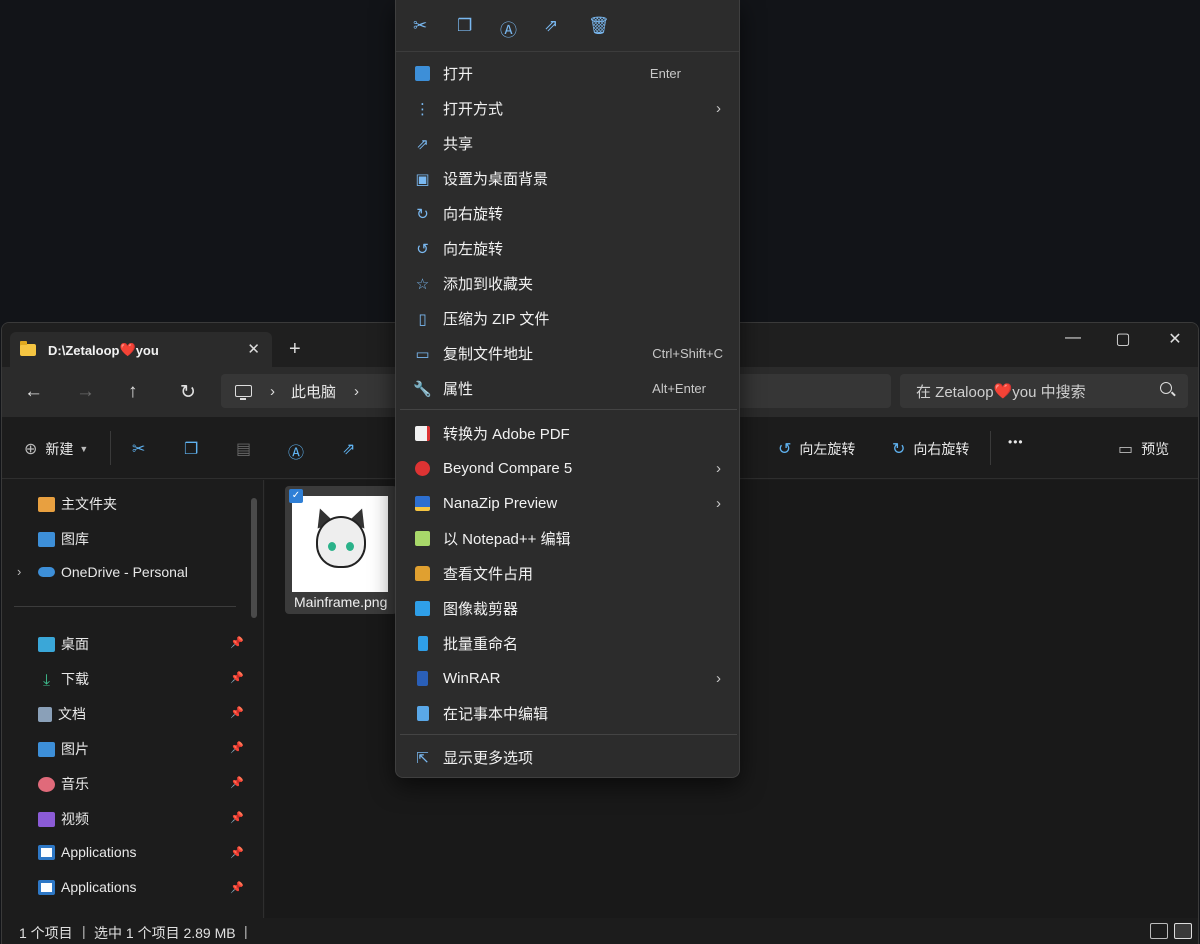 The height and width of the screenshot is (944, 1200). What do you see at coordinates (567, 538) in the screenshot?
I see `menu-item-notepadpp: 以 Notepad++ 编辑` at bounding box center [567, 538].